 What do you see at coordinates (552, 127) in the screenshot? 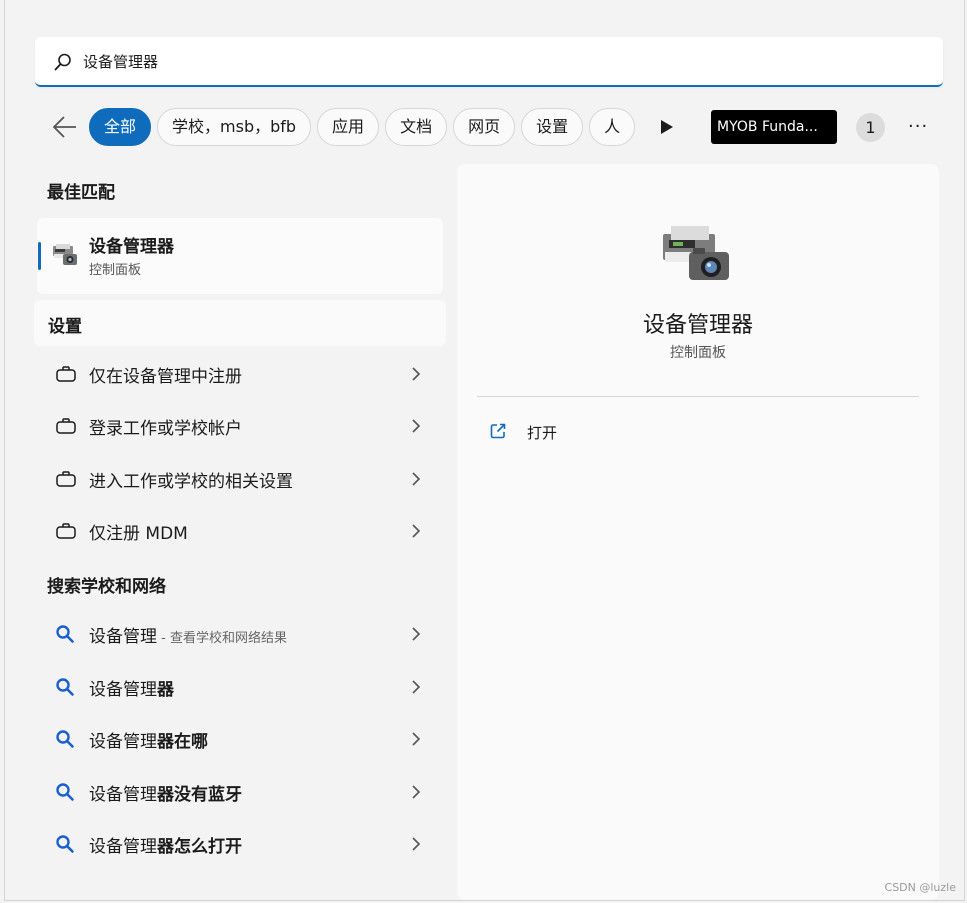
I see `chip-settings: 设置` at bounding box center [552, 127].